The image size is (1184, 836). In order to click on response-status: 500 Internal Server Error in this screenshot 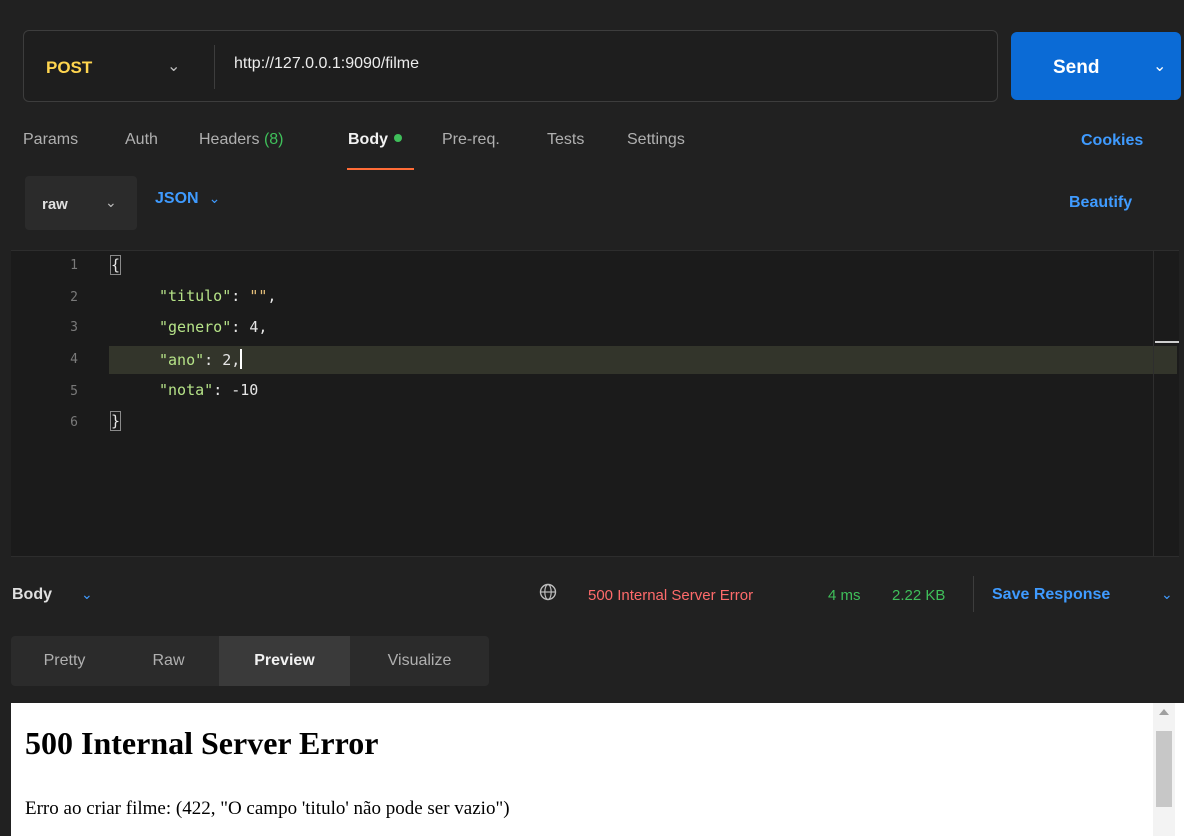, I will do `click(670, 595)`.